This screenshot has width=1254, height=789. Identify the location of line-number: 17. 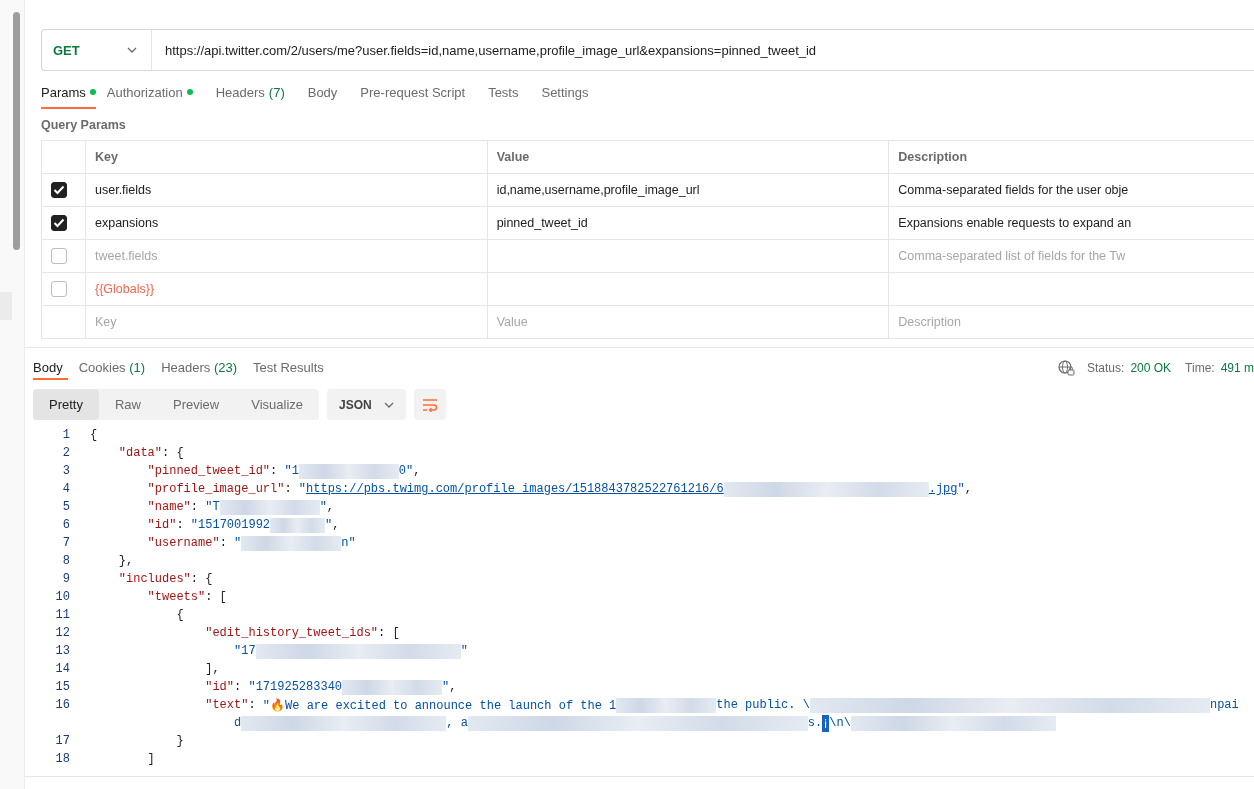
(62, 741).